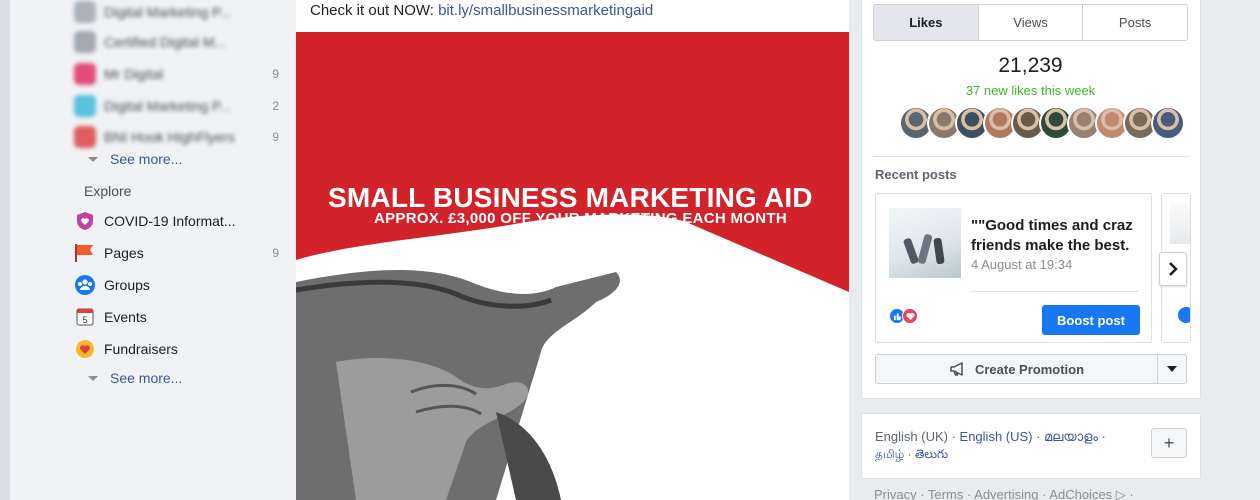 This screenshot has height=500, width=1260. I want to click on tab-likes: Likes, so click(926, 22).